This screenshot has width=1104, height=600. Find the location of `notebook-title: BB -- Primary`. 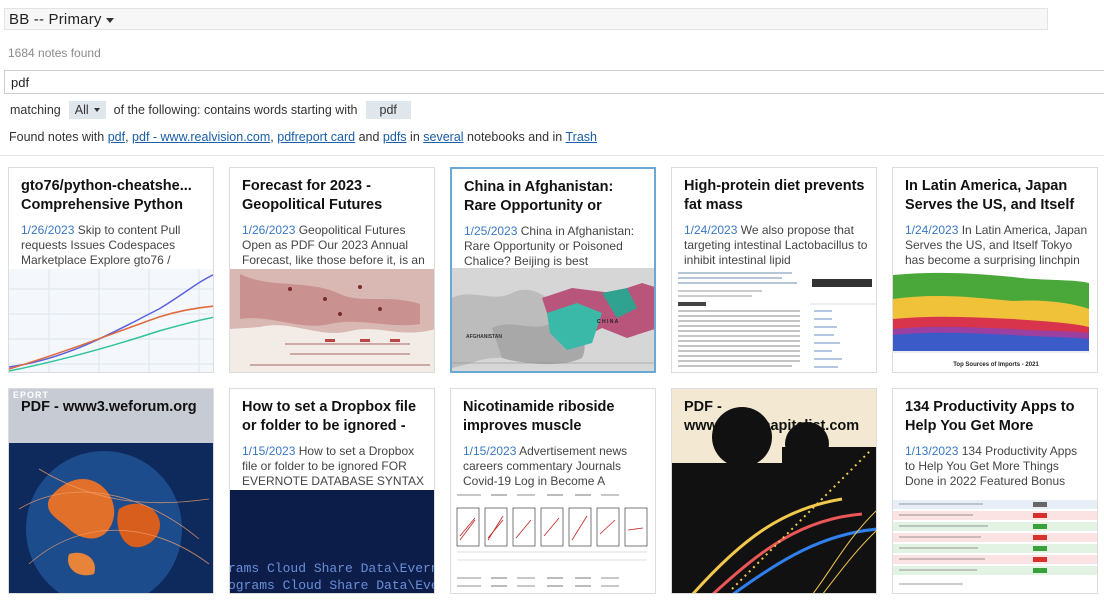

notebook-title: BB -- Primary is located at coordinates (55, 19).